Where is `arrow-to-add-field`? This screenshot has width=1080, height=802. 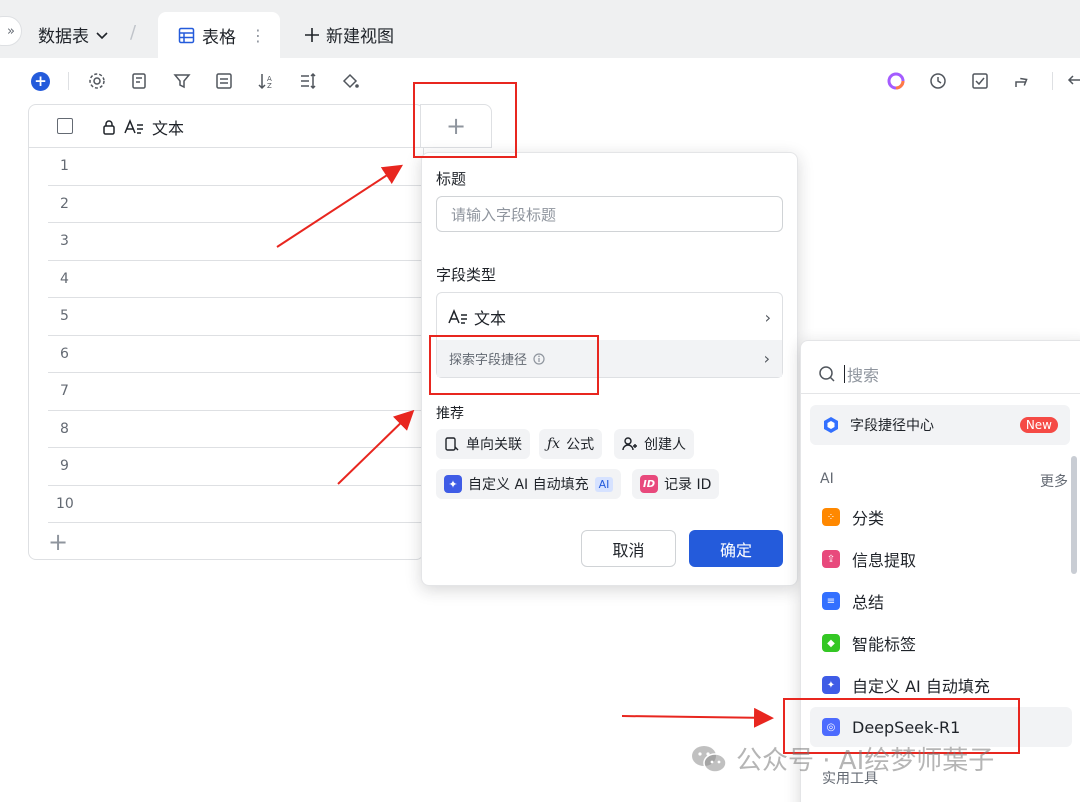
arrow-to-add-field is located at coordinates (340, 206).